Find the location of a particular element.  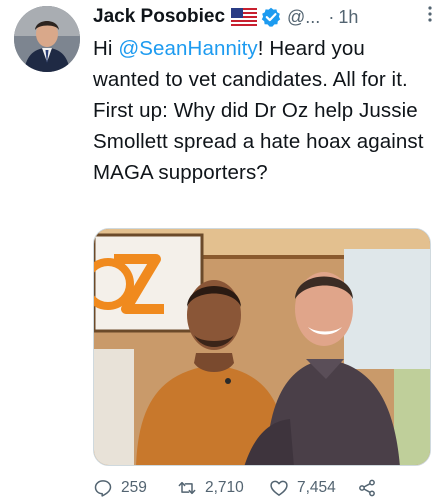

share-icon is located at coordinates (367, 488).